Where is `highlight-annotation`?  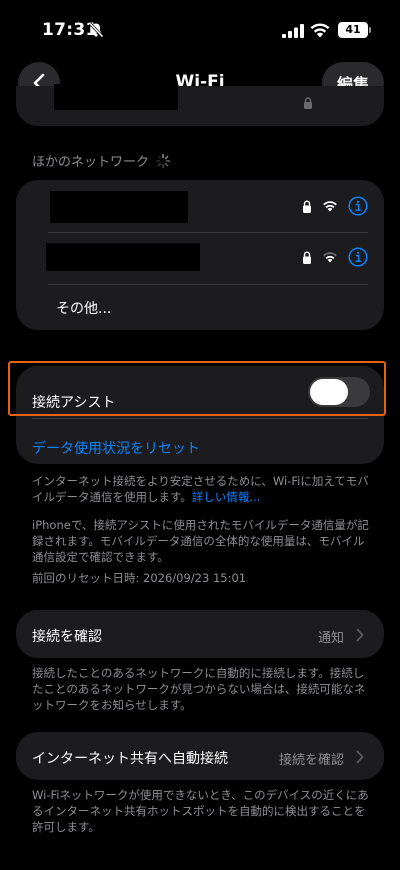
highlight-annotation is located at coordinates (197, 388).